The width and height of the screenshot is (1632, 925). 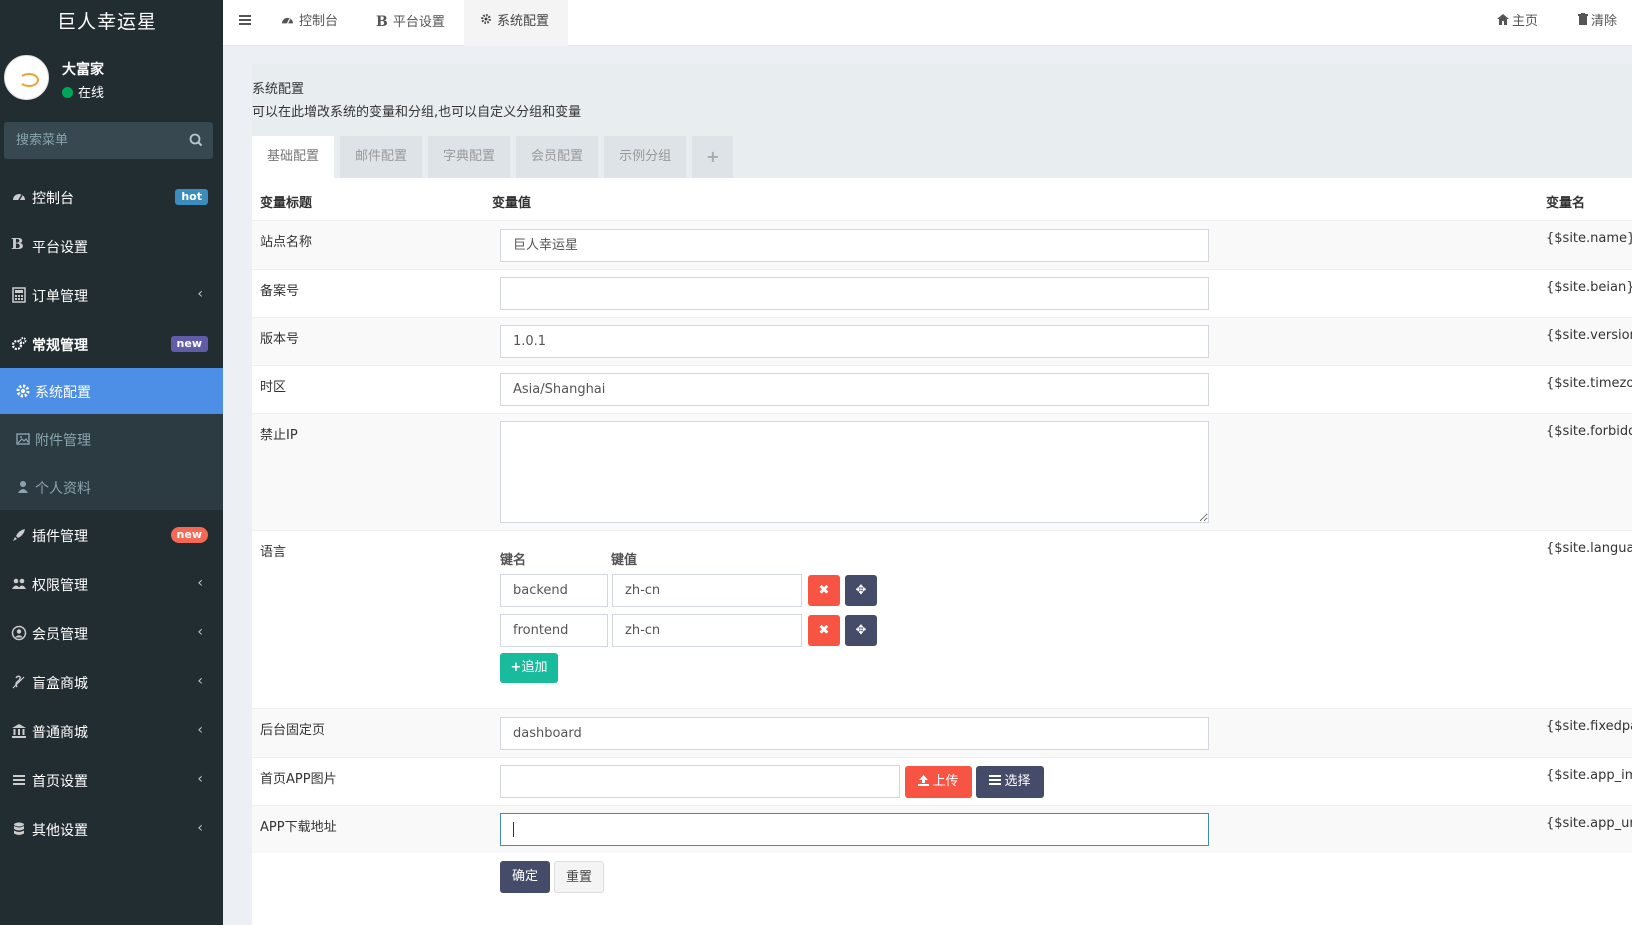 What do you see at coordinates (554, 630) in the screenshot?
I see `lang-key-input: frontend` at bounding box center [554, 630].